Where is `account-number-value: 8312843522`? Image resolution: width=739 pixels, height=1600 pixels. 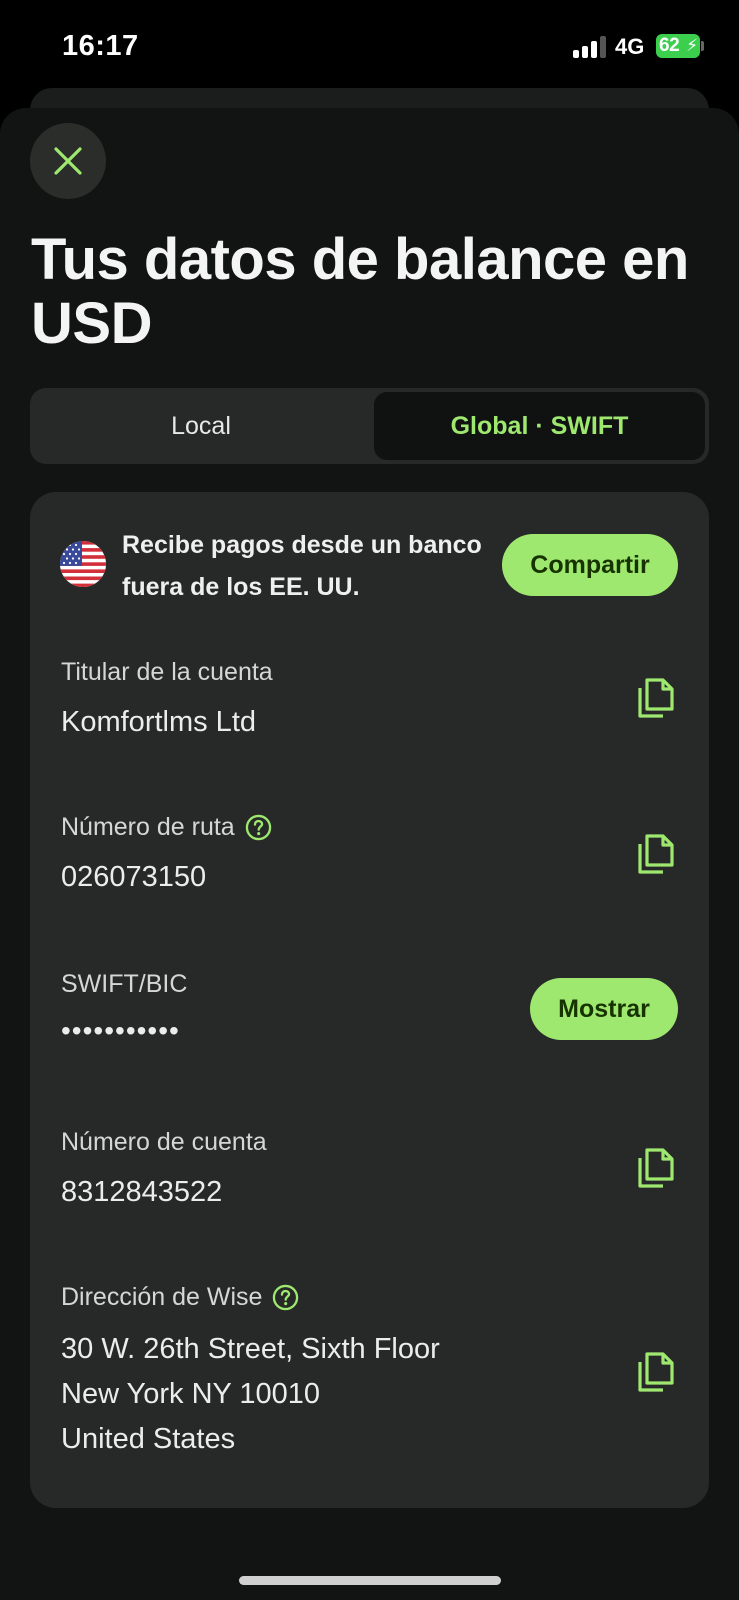
account-number-value: 8312843522 is located at coordinates (142, 1192).